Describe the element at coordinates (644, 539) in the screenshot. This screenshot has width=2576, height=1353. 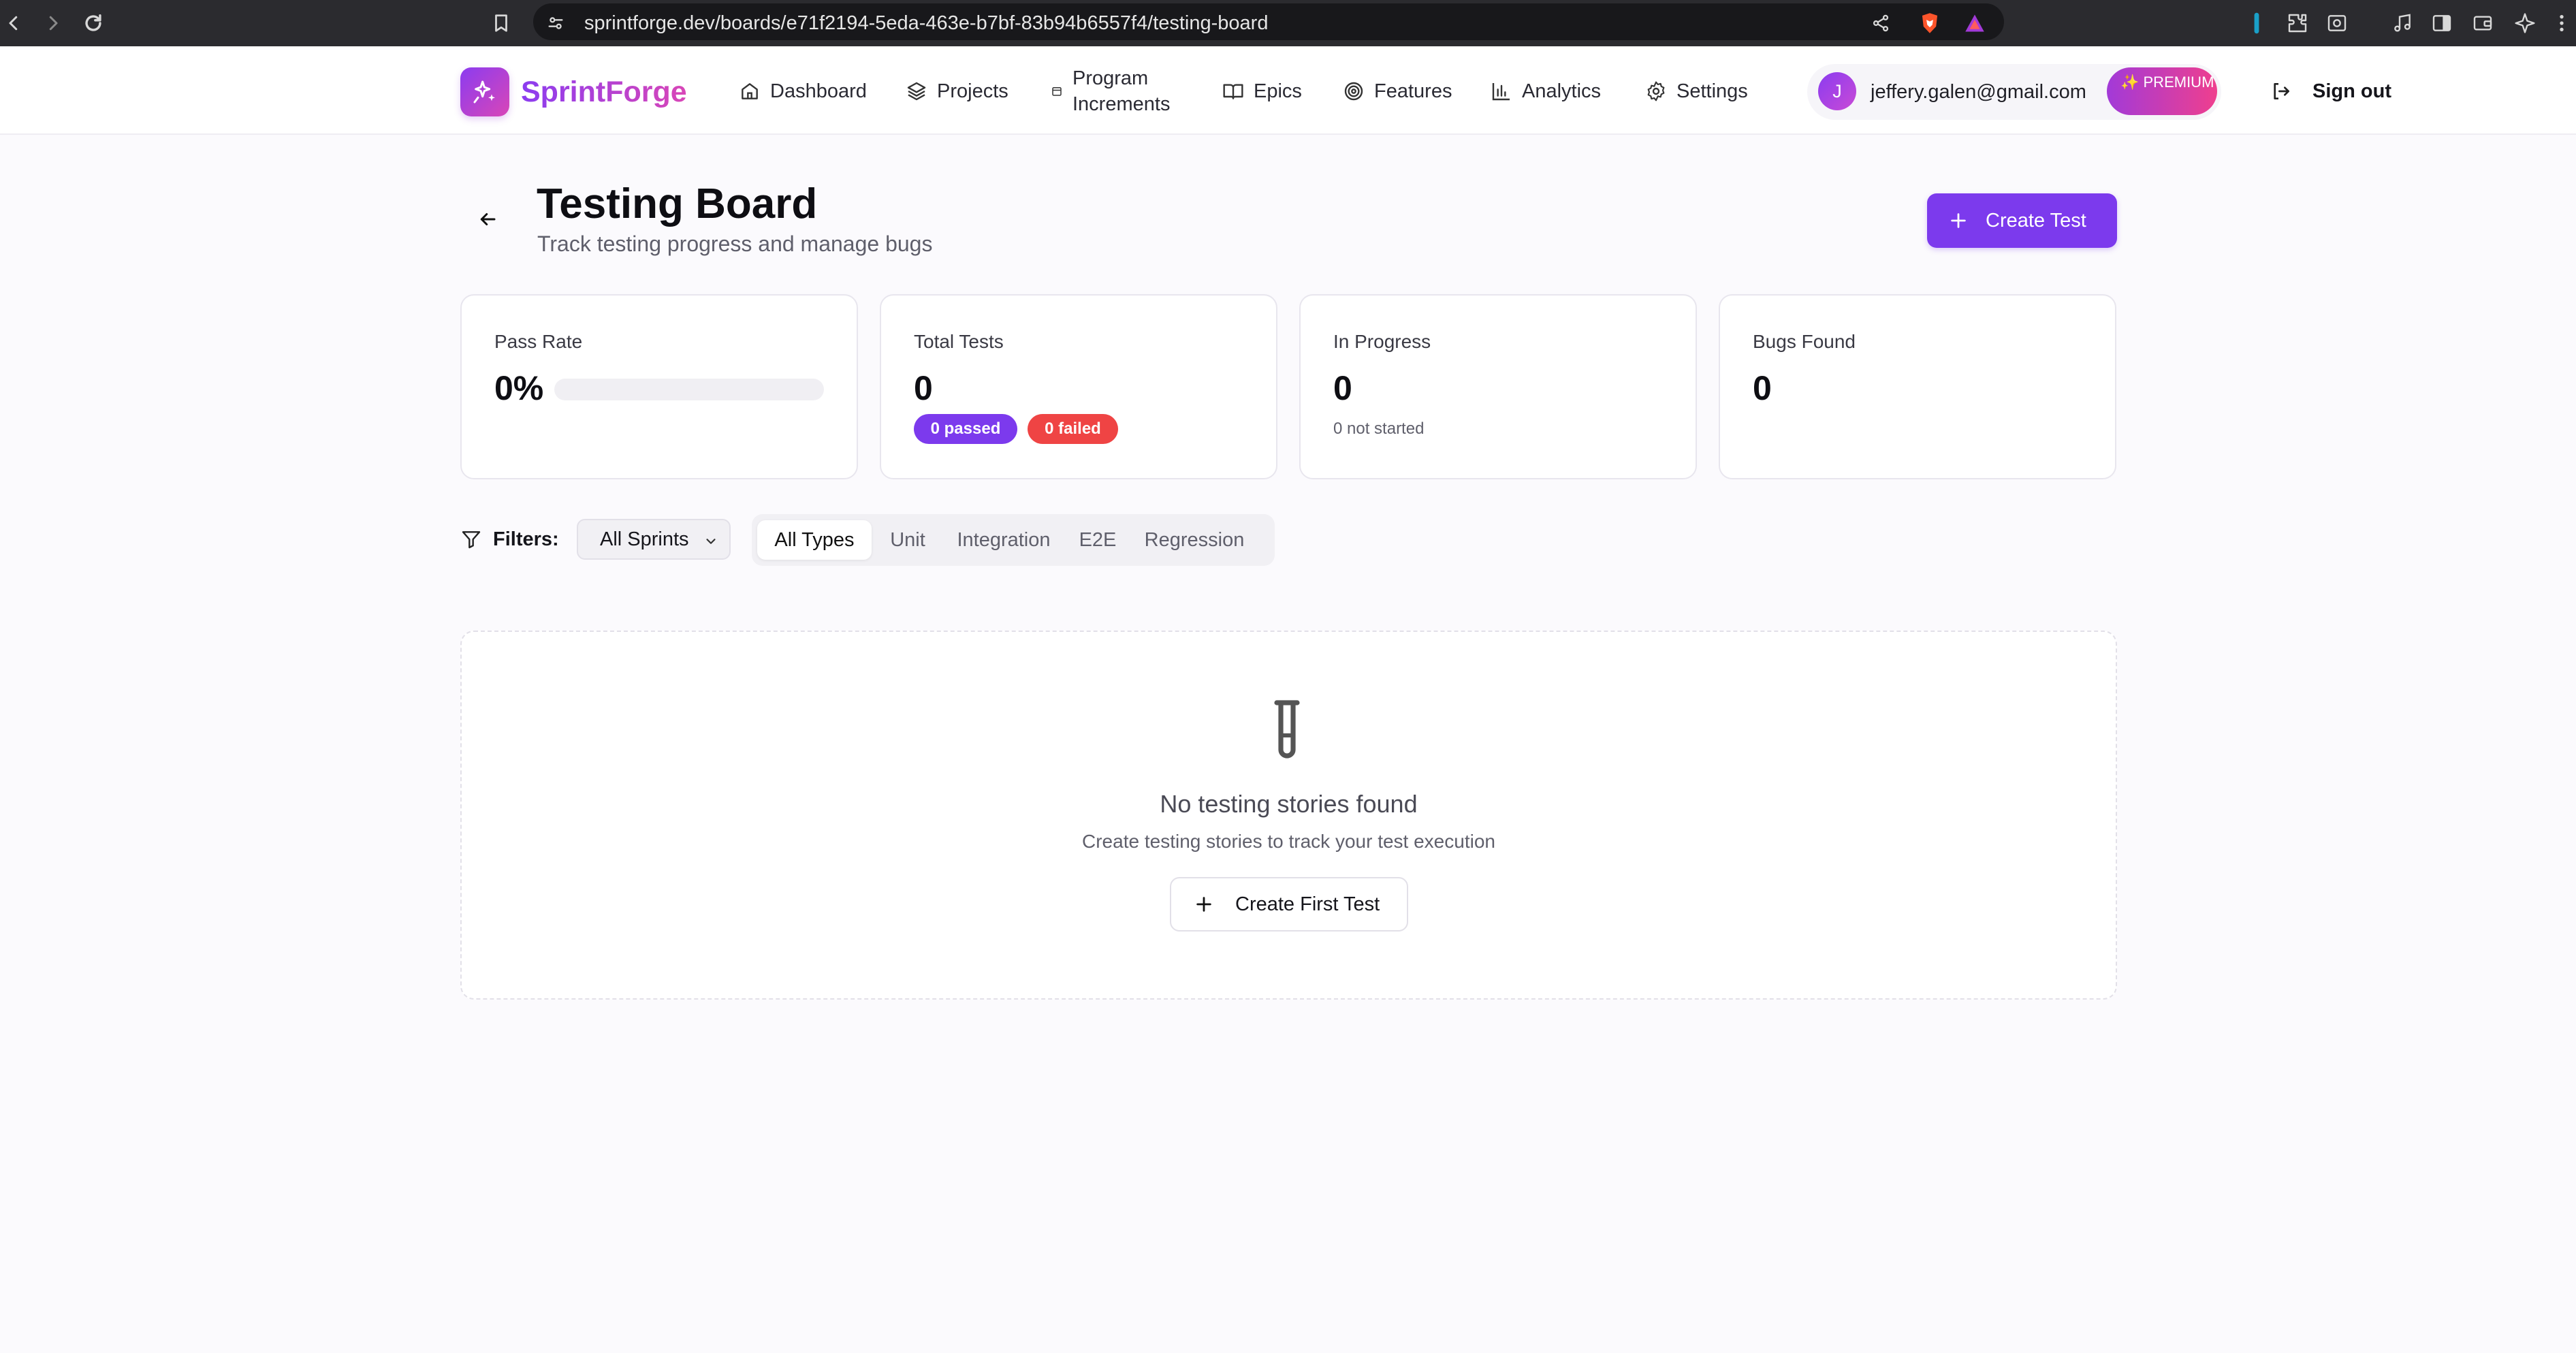
I see `sprint-select-value: All Sprints` at that location.